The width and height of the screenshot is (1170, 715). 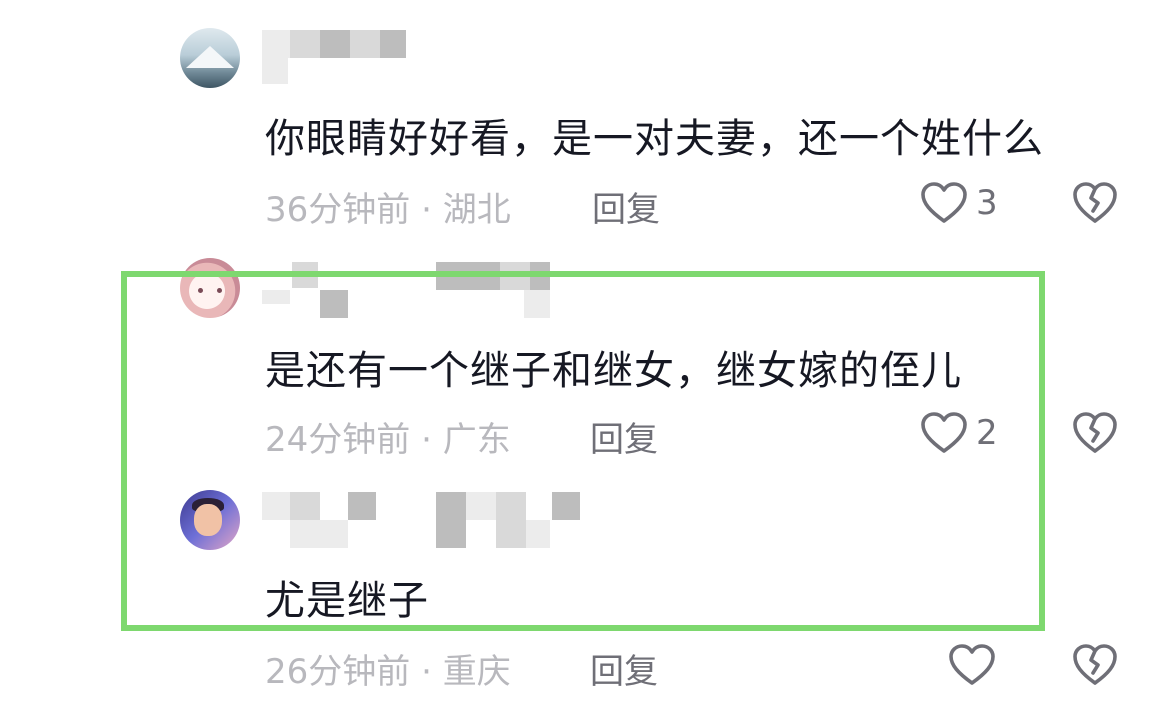 What do you see at coordinates (624, 668) in the screenshot?
I see `reply-button: 回复` at bounding box center [624, 668].